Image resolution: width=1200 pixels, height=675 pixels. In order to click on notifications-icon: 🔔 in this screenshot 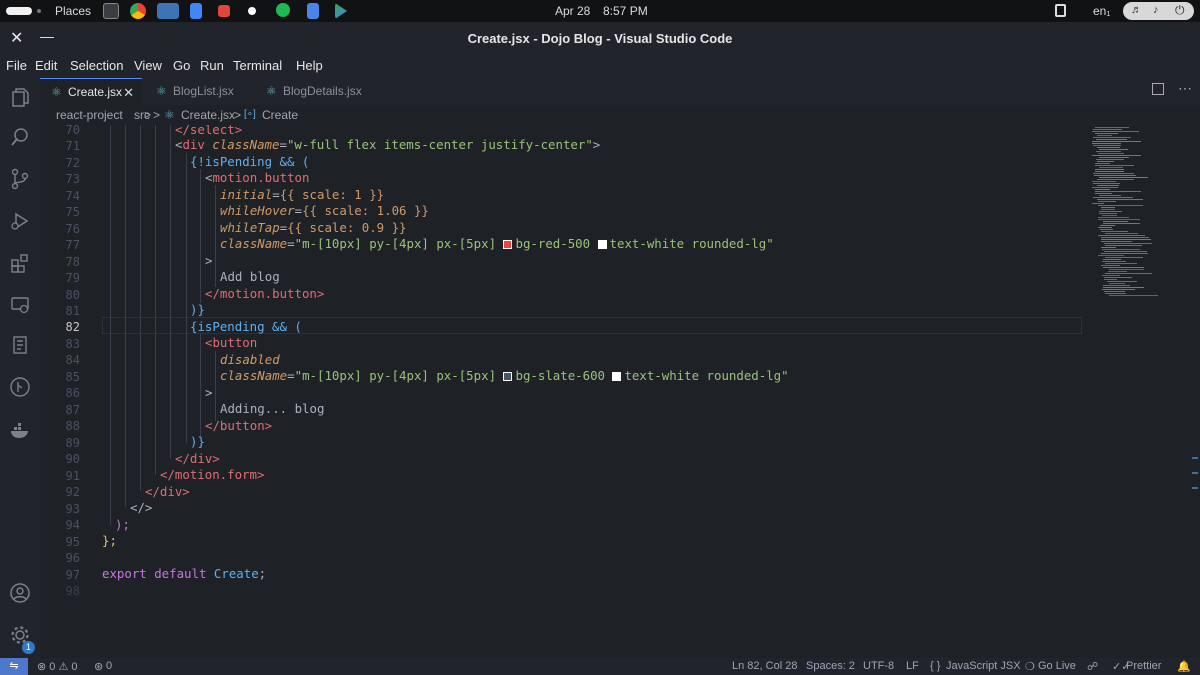, I will do `click(1184, 666)`.